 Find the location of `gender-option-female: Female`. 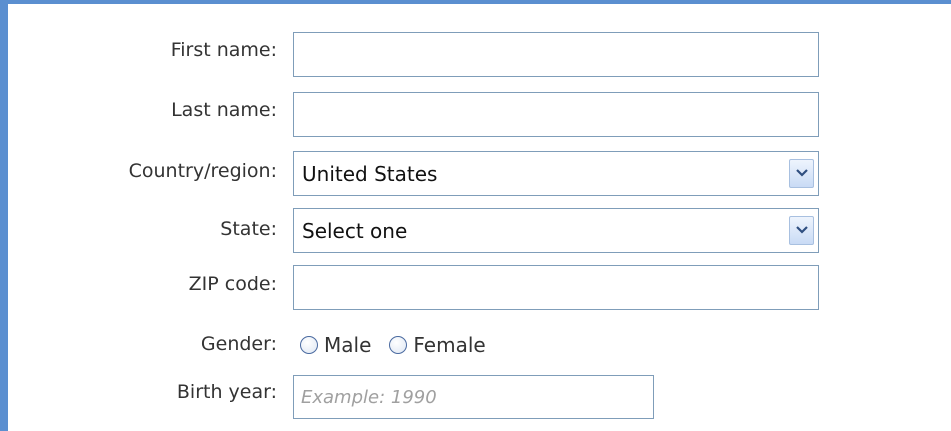

gender-option-female: Female is located at coordinates (437, 345).